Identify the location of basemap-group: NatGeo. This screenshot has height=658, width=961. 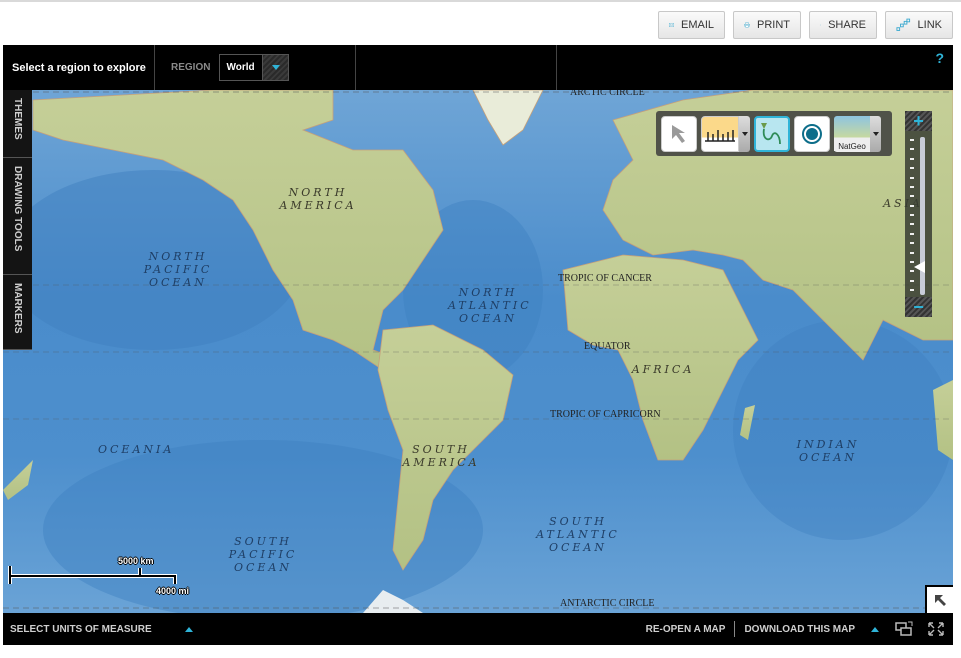
(857, 133).